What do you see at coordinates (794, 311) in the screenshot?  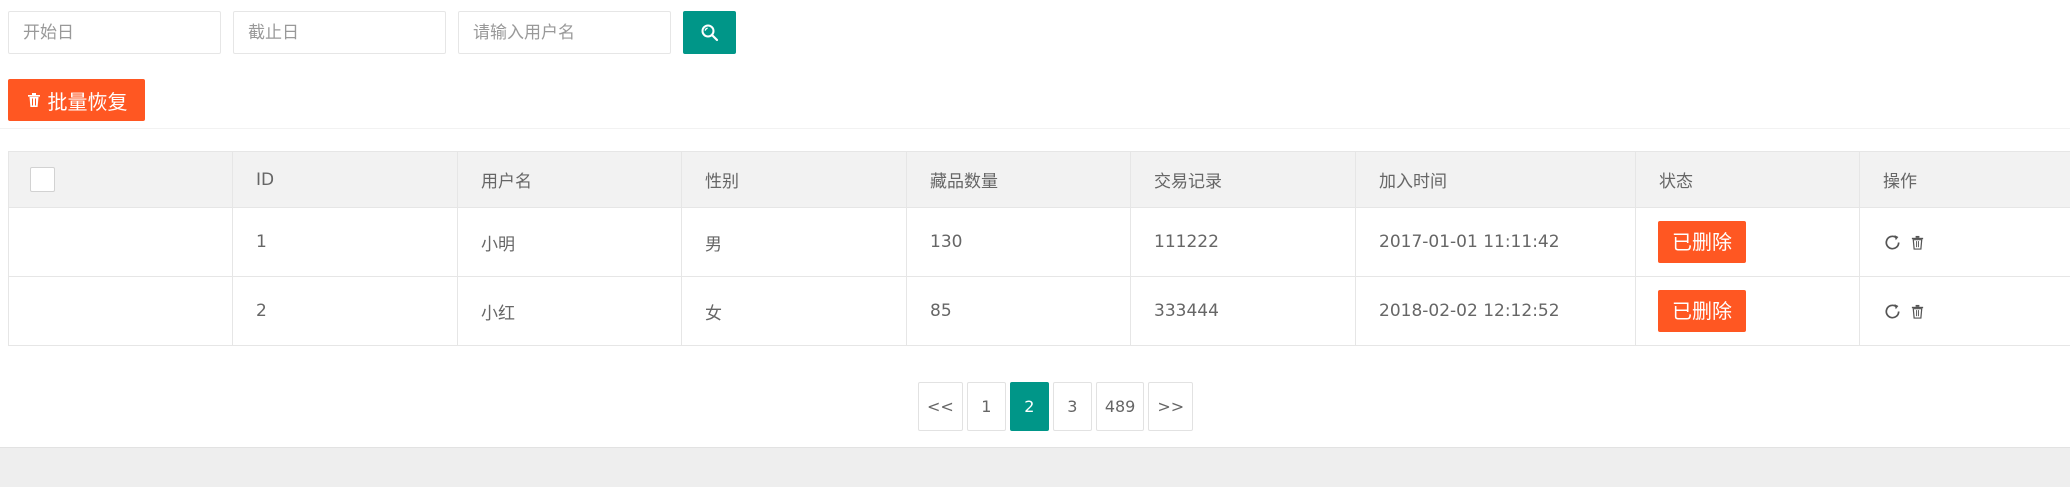 I see `cell-gender: 女` at bounding box center [794, 311].